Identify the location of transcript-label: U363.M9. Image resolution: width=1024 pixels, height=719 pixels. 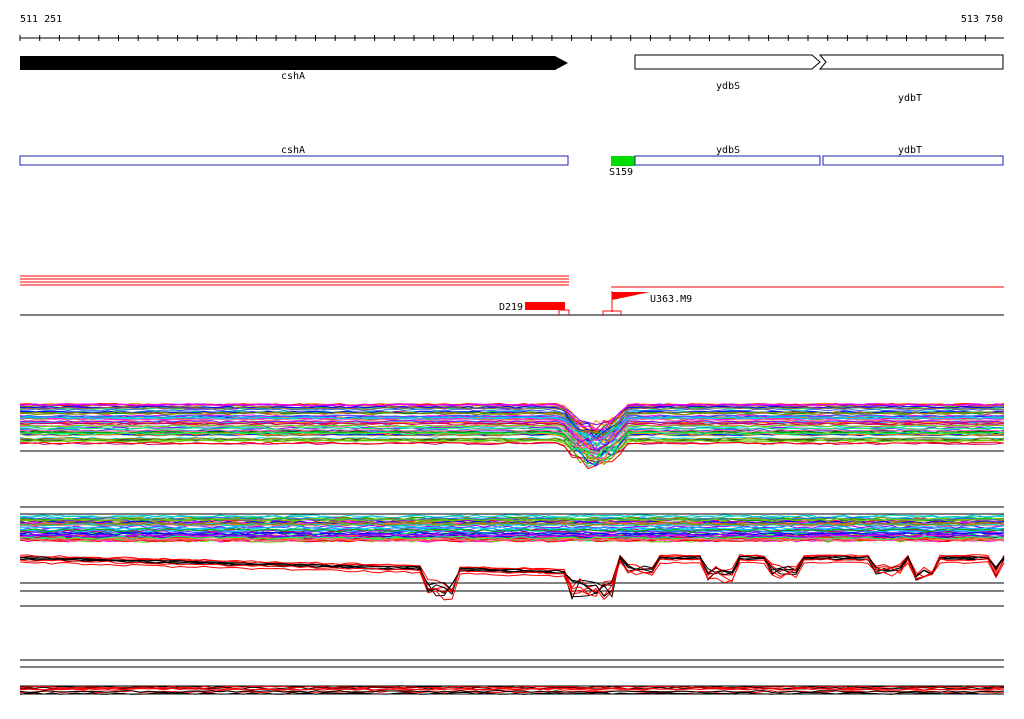
(671, 299).